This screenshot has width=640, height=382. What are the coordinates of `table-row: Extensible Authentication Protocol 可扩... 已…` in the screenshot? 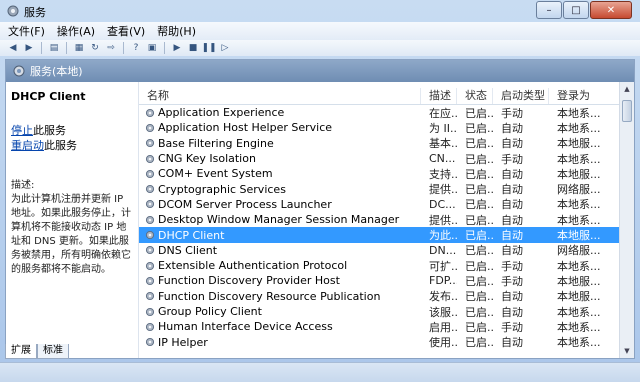 It's located at (379, 265).